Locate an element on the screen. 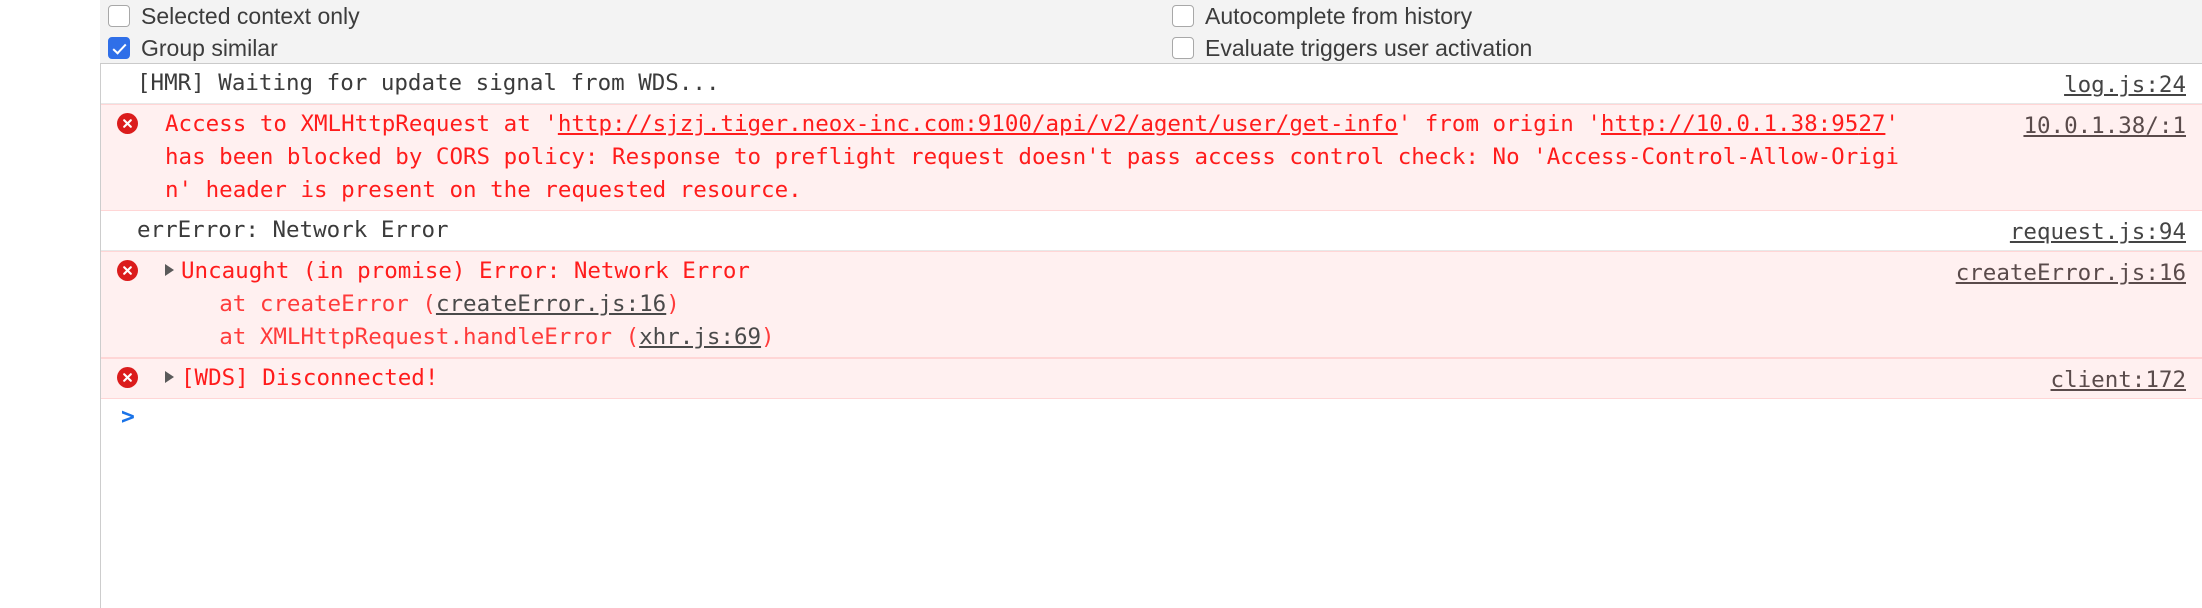 The width and height of the screenshot is (2202, 608). checkbox-autocomplete-from-history is located at coordinates (1183, 16).